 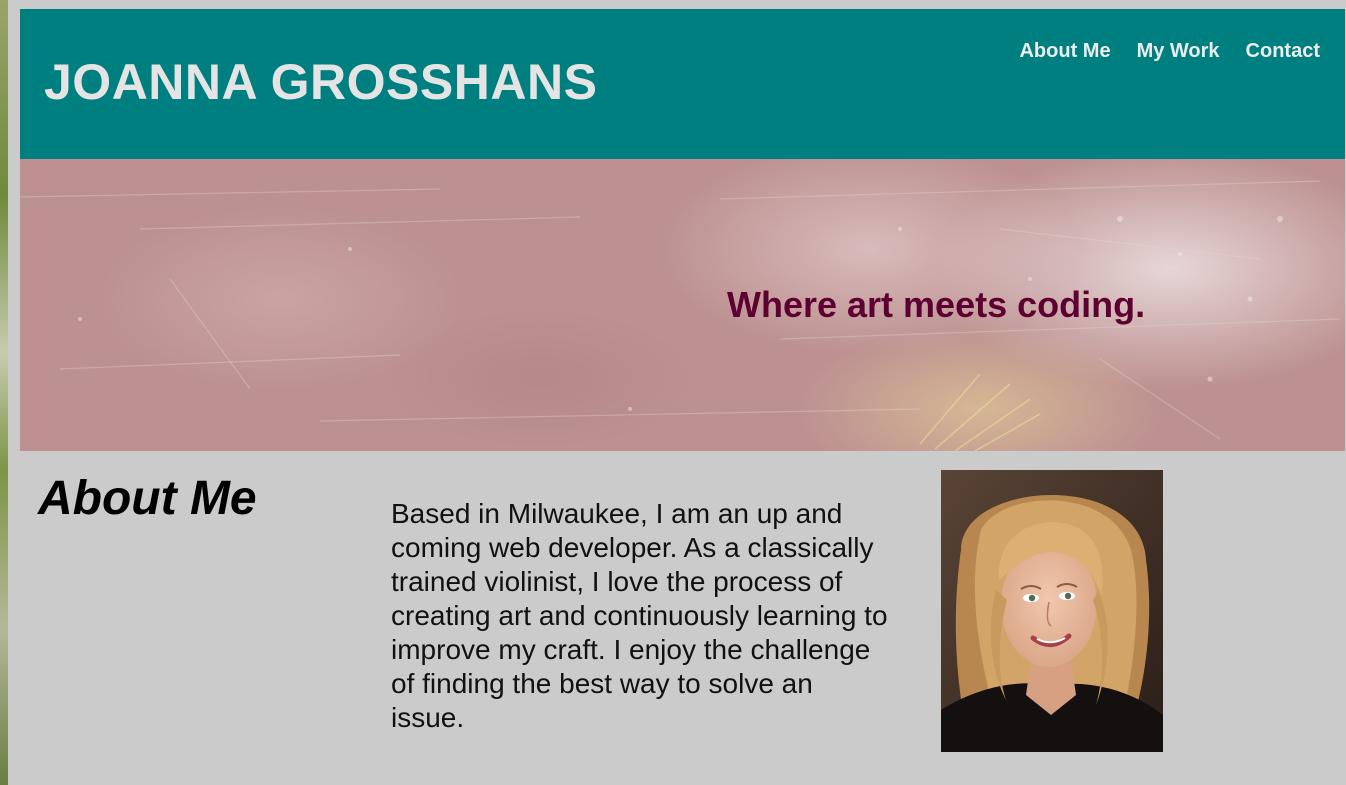 What do you see at coordinates (1064, 51) in the screenshot?
I see `nav-link-about-me: About Me` at bounding box center [1064, 51].